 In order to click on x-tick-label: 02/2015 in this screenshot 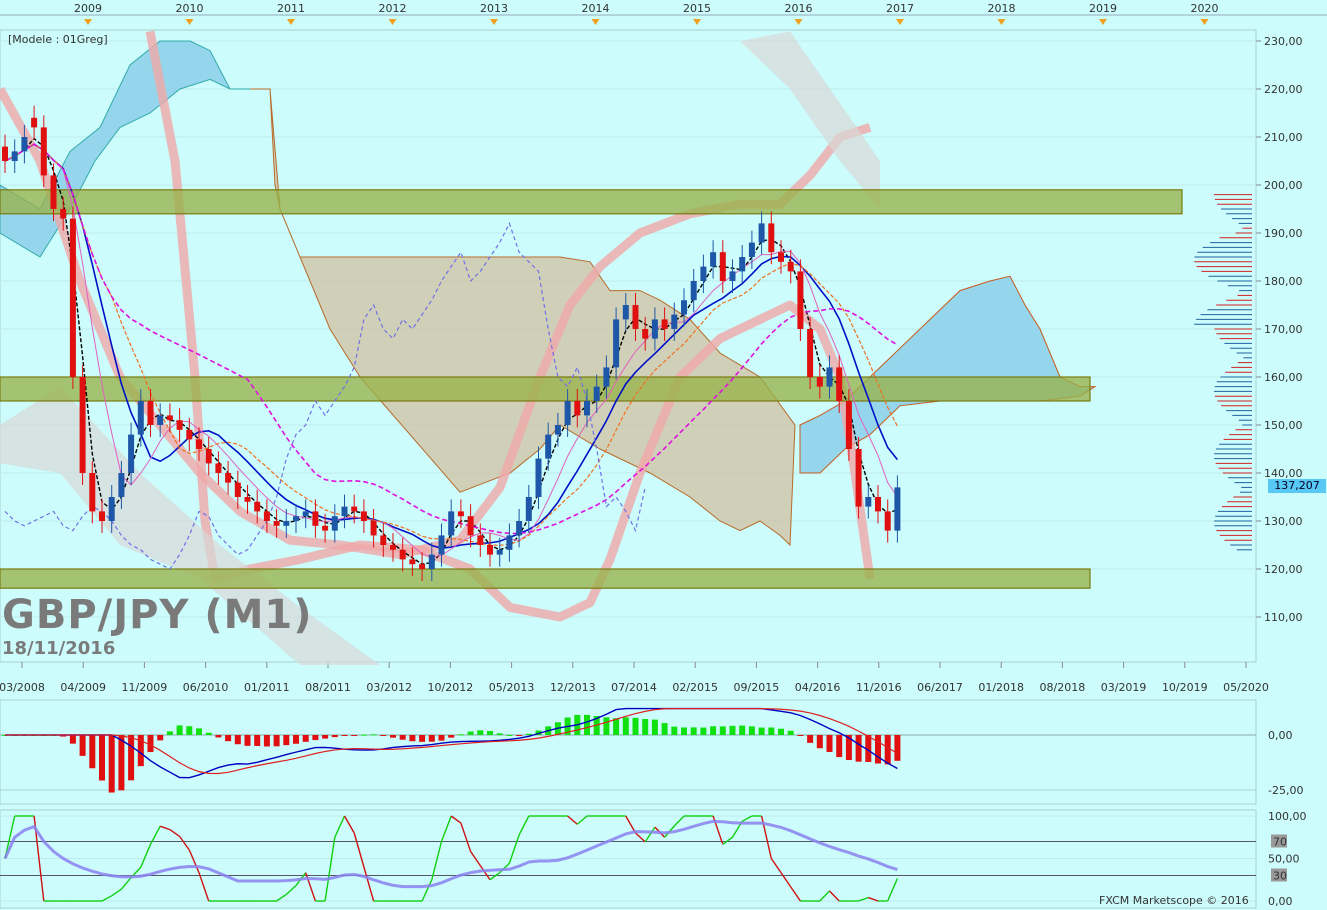, I will do `click(695, 687)`.